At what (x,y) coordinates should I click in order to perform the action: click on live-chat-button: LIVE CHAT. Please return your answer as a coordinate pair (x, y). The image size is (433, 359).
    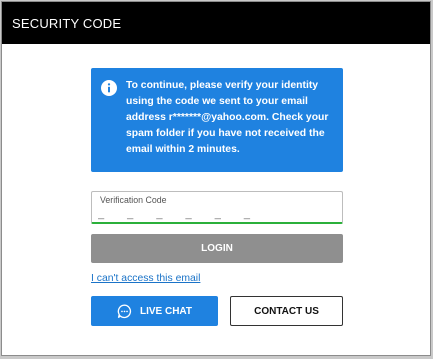
    Looking at the image, I should click on (154, 311).